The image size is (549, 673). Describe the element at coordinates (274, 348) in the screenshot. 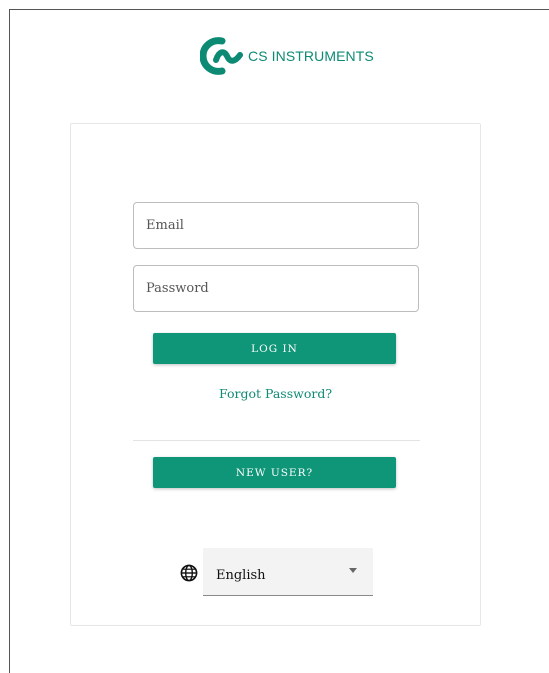

I see `login-button: LOG IN` at that location.